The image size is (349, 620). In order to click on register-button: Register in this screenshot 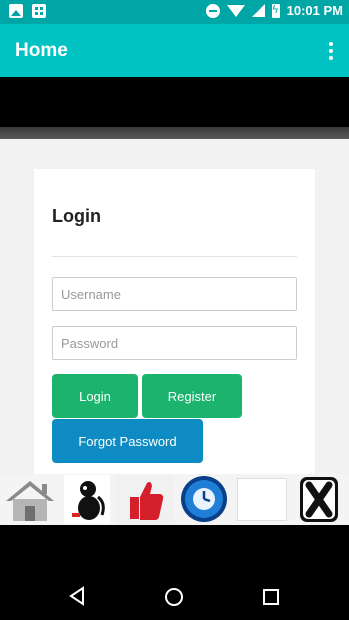, I will do `click(192, 396)`.